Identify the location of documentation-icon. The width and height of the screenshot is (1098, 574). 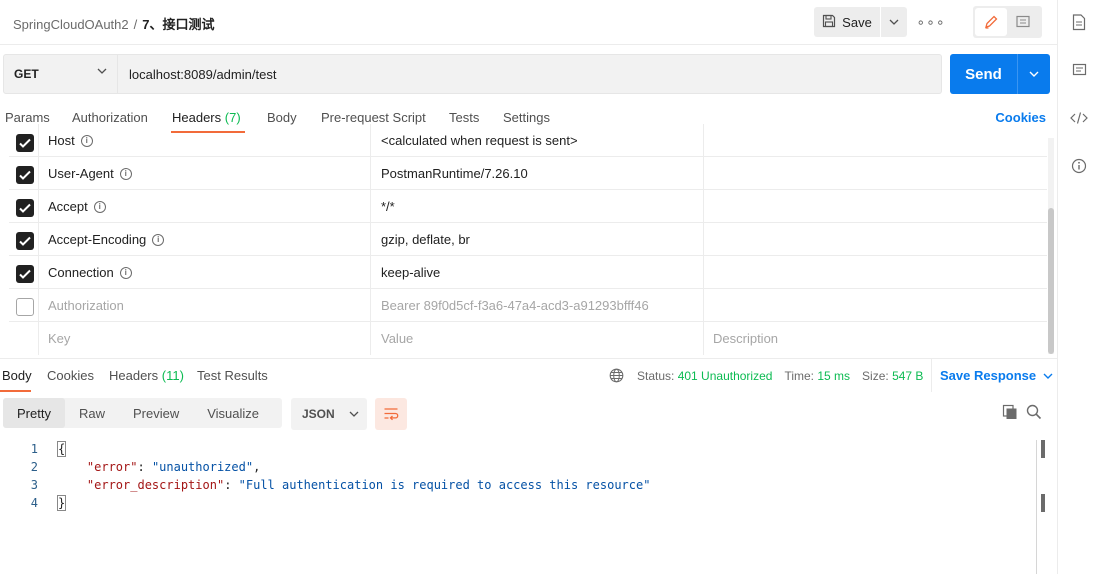
(1079, 22).